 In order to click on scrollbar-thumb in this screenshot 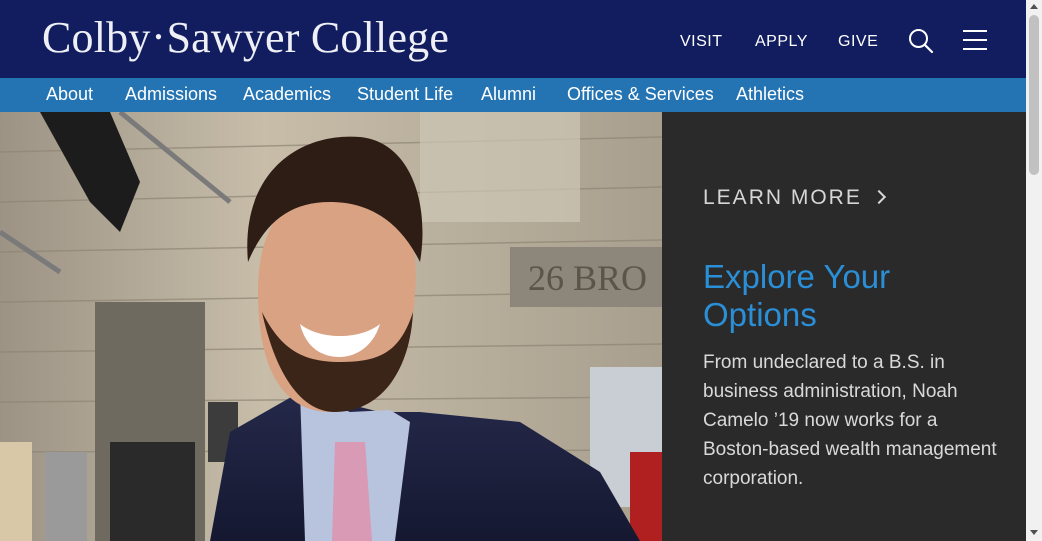, I will do `click(1034, 95)`.